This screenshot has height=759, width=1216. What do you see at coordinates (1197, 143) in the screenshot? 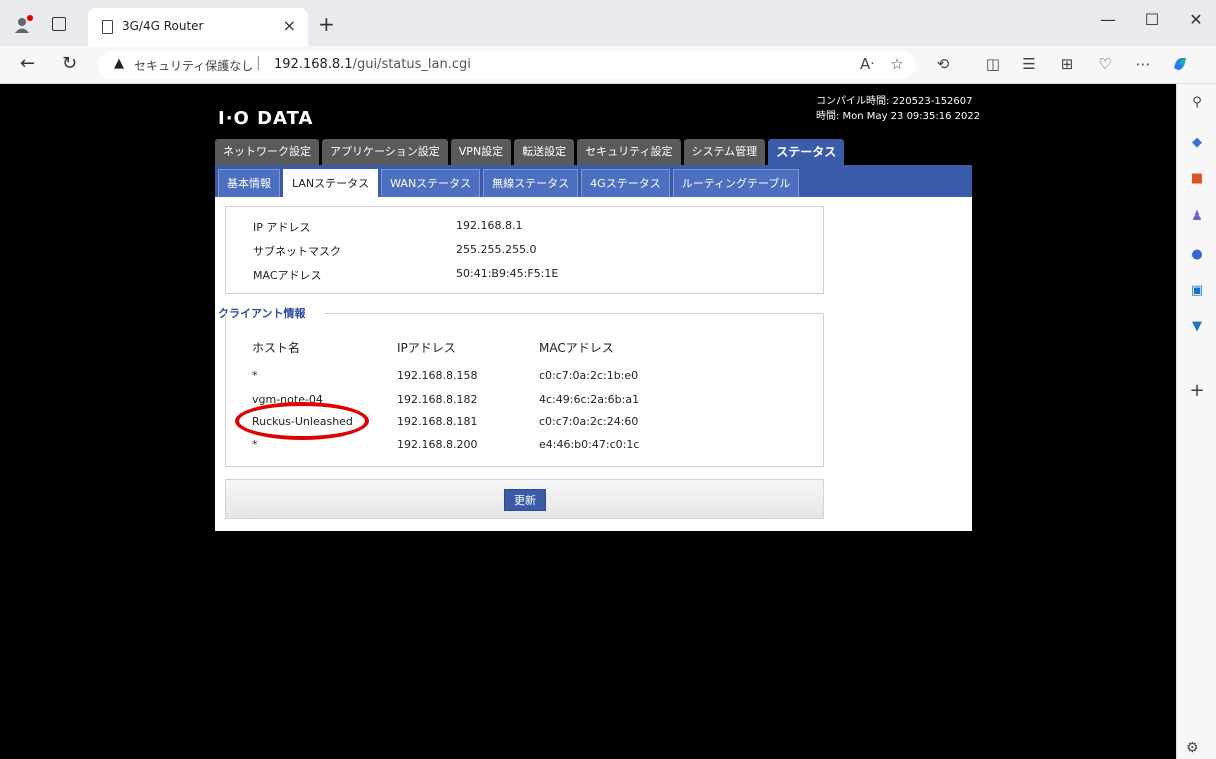
I see `tag-icon: ◆` at bounding box center [1197, 143].